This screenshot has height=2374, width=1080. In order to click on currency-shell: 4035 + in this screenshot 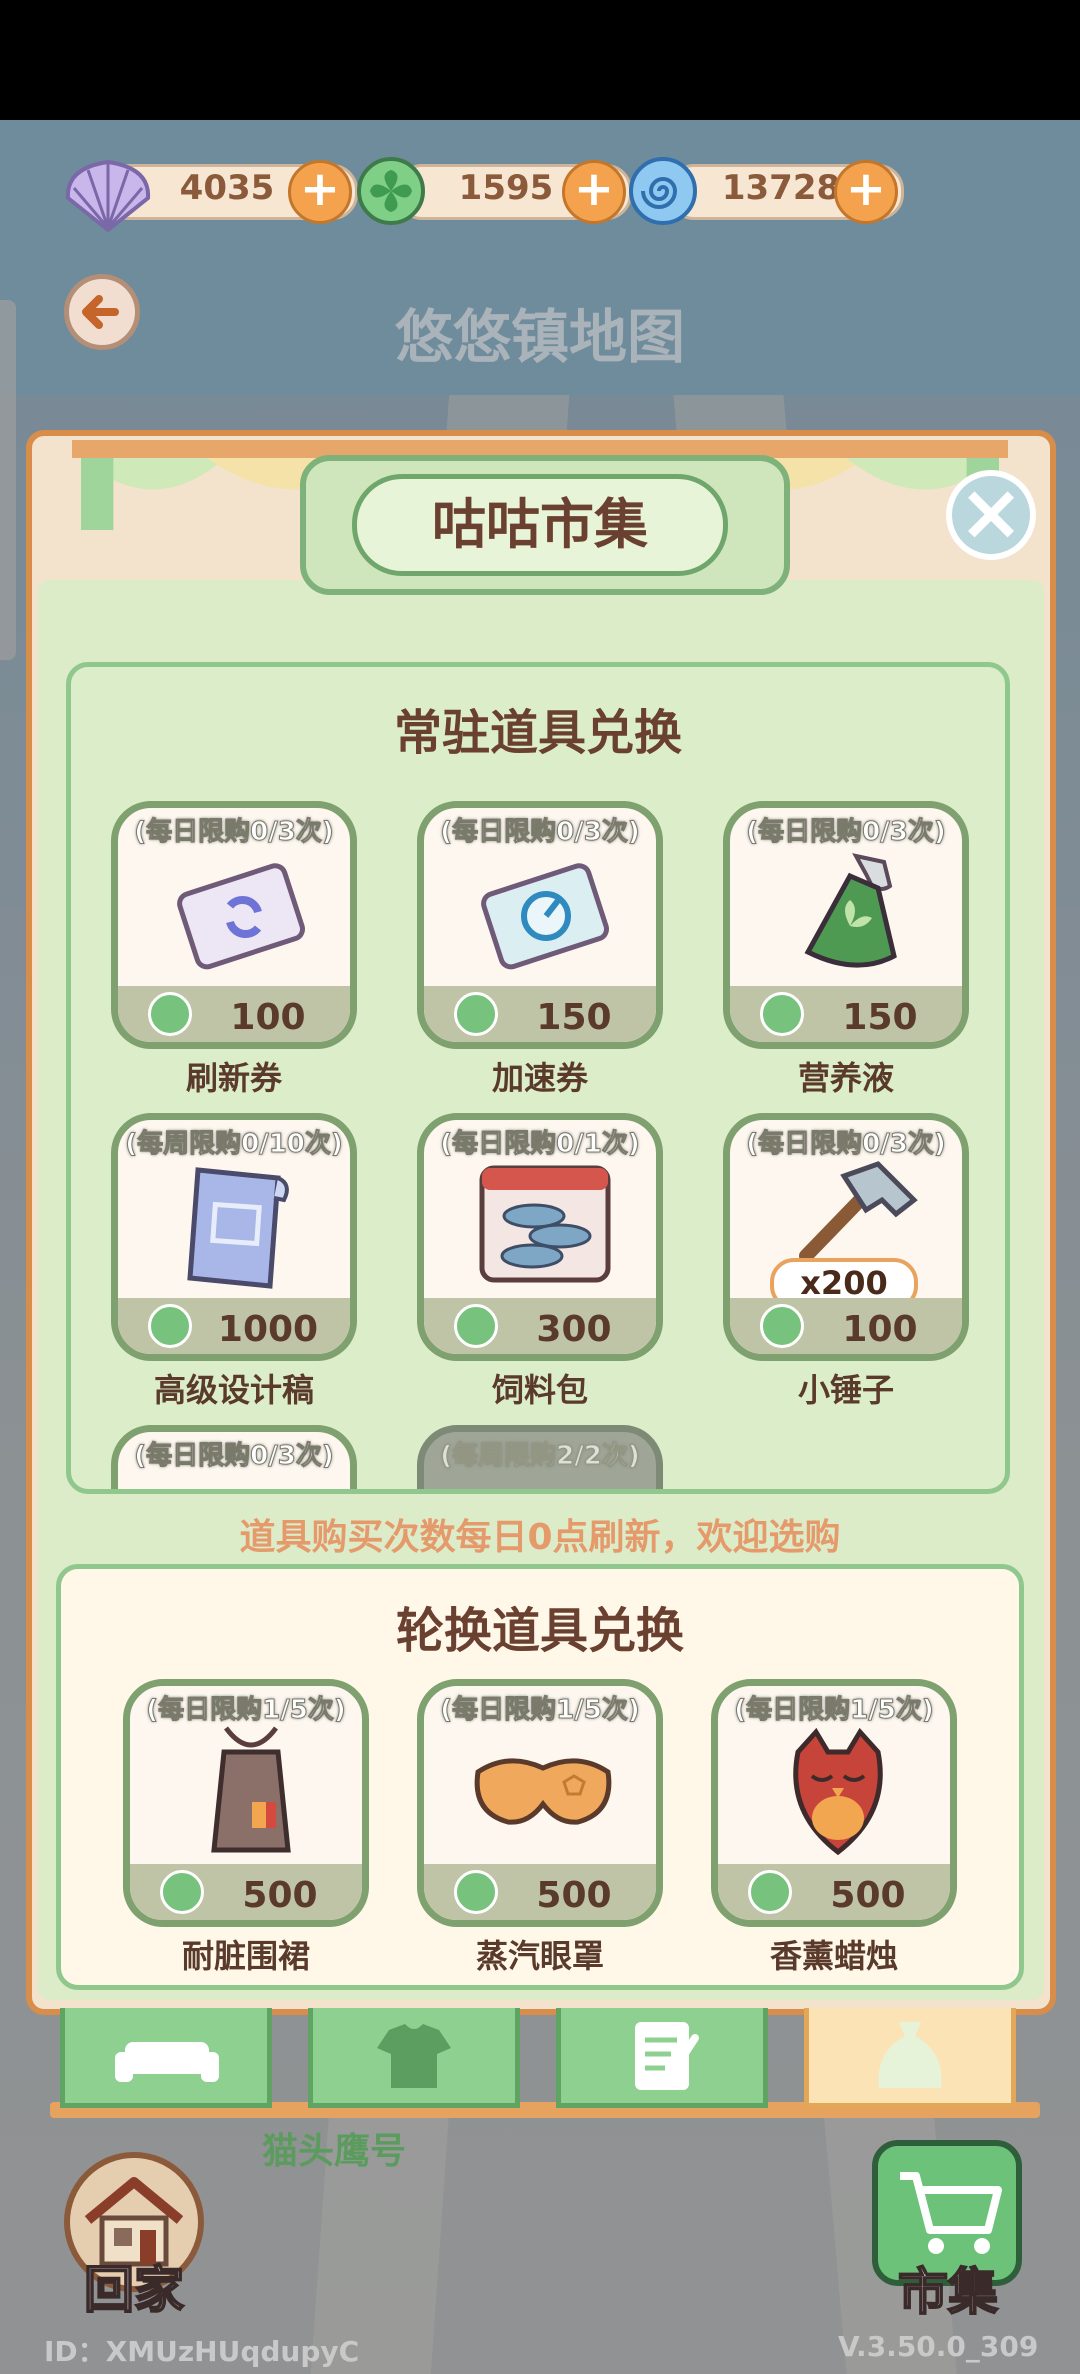, I will do `click(210, 195)`.